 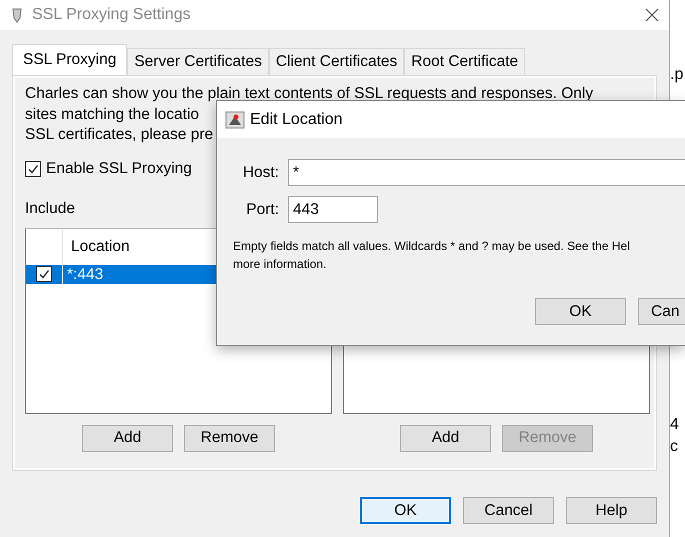 What do you see at coordinates (333, 209) in the screenshot?
I see `input-field: 443` at bounding box center [333, 209].